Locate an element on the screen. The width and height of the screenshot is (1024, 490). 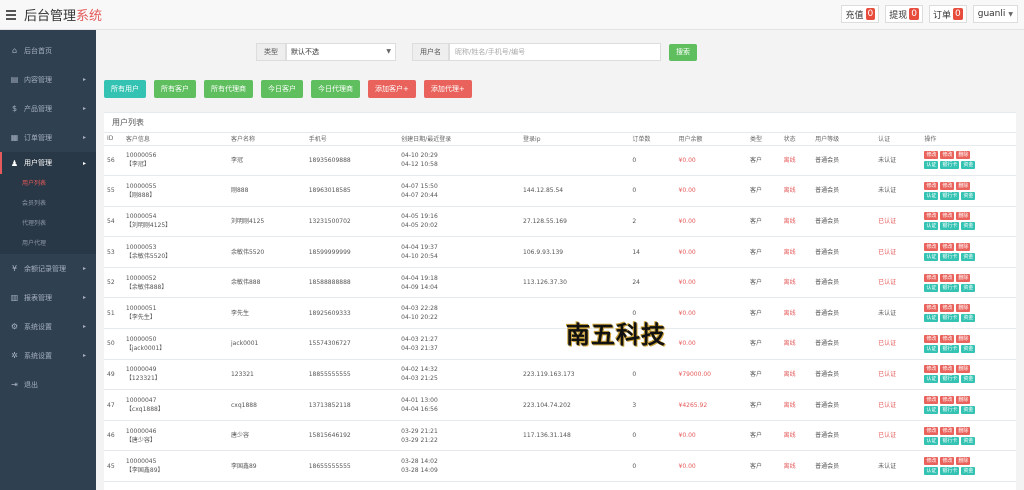
sidebar-item-6: ▥ 报表管理 ▸ is located at coordinates (48, 297).